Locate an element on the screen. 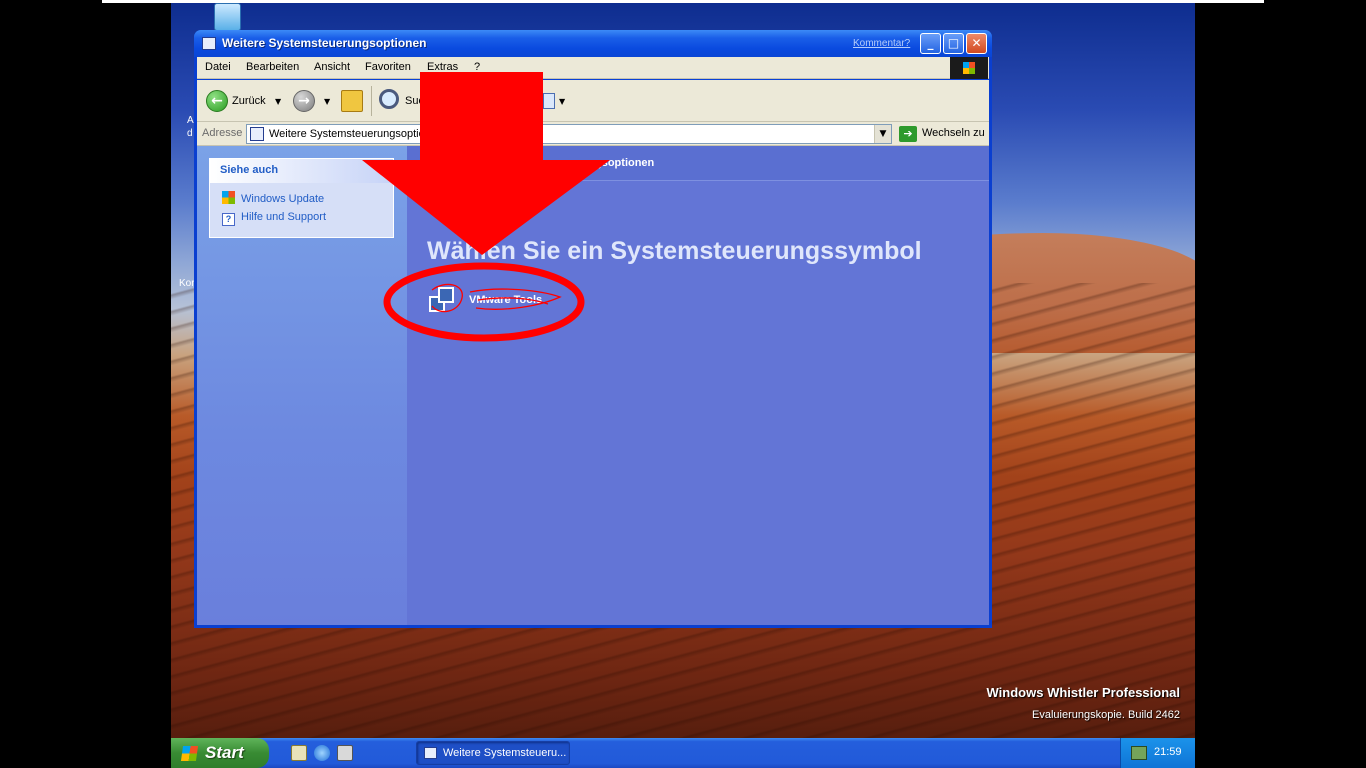  system-tray: 21:59 is located at coordinates (1157, 753).